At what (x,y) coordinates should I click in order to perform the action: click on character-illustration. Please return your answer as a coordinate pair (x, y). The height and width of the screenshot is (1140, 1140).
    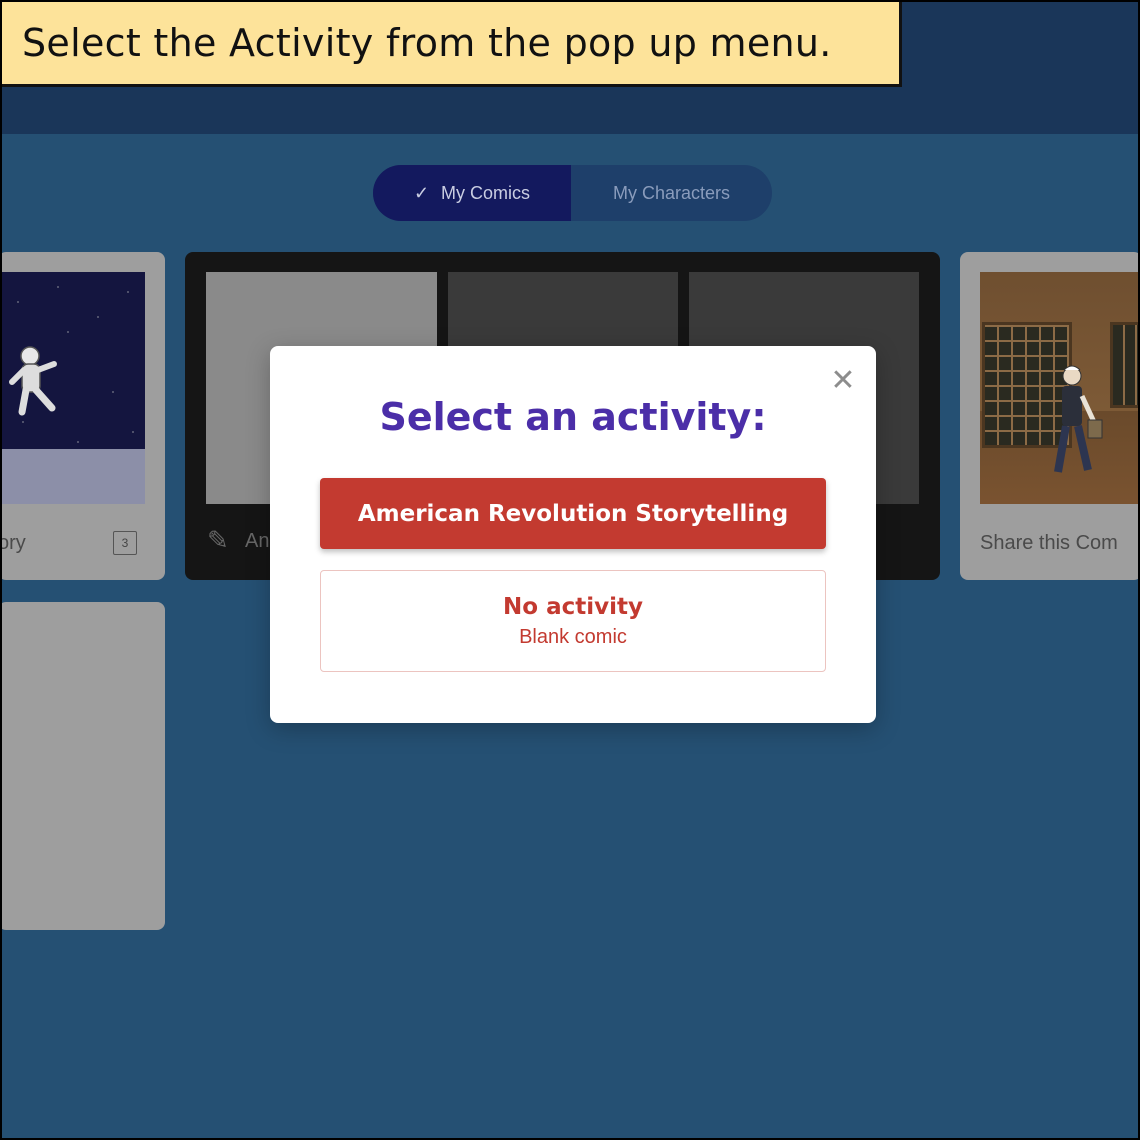
    Looking at the image, I should click on (1078, 419).